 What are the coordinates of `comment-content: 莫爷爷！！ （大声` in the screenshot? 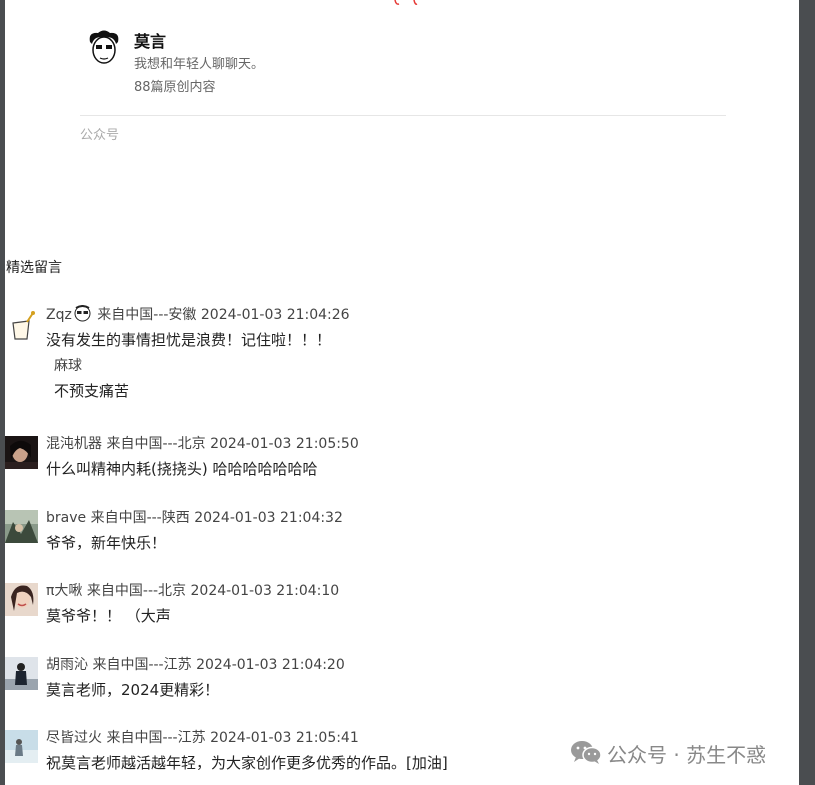 It's located at (108, 616).